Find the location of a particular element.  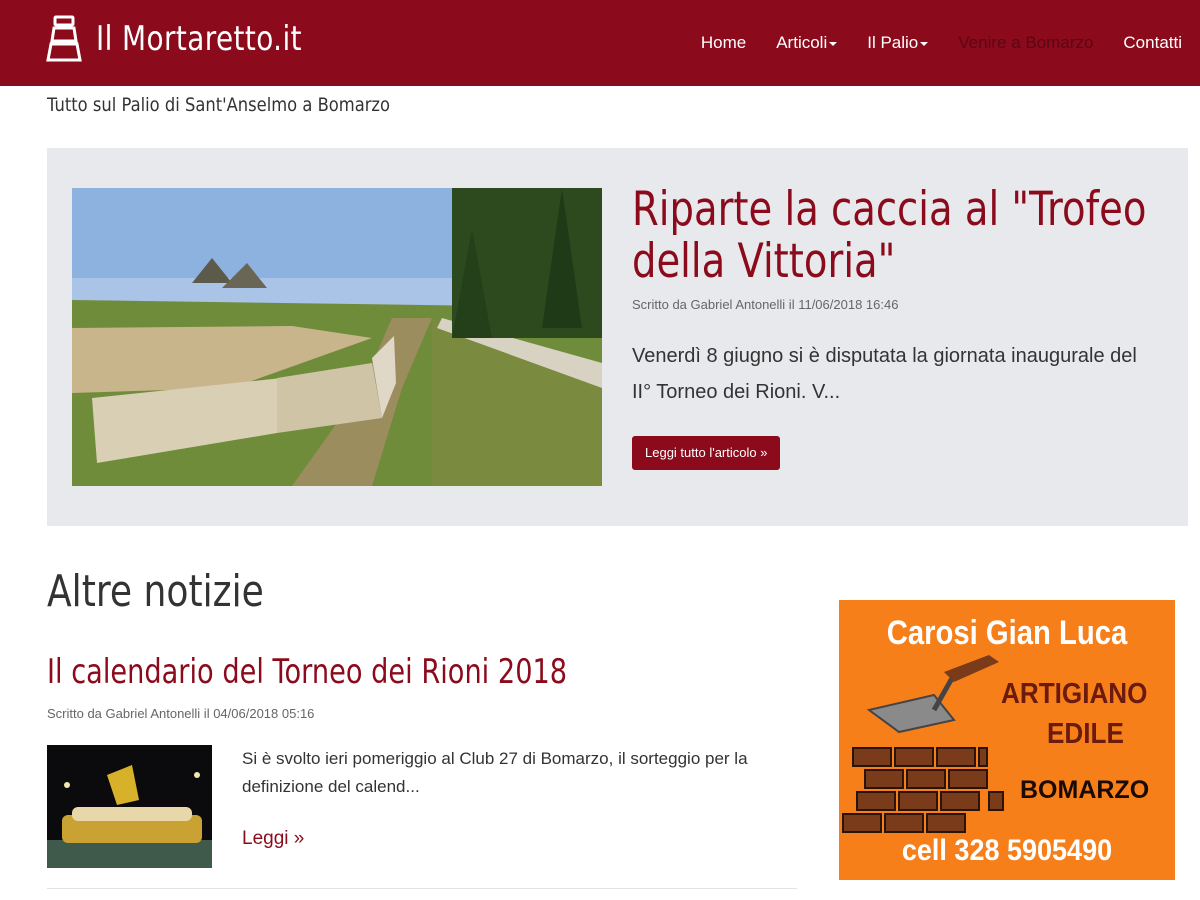

nav-contatti-label: Contatti is located at coordinates (1152, 42).